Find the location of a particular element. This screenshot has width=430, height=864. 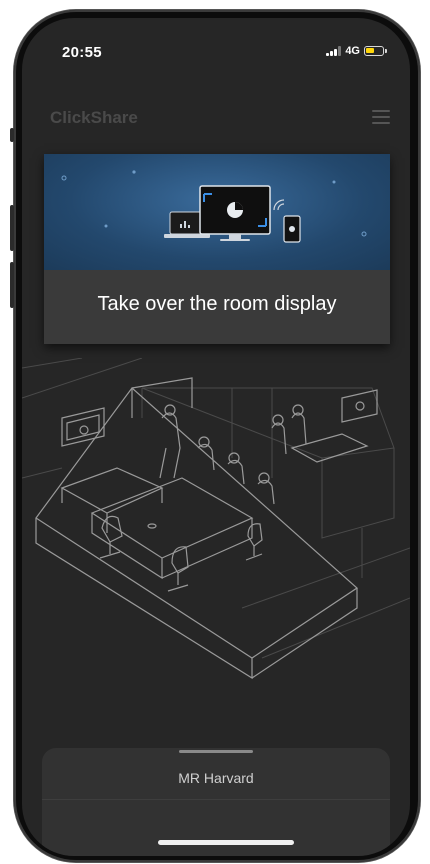

signal-icon is located at coordinates (334, 51).